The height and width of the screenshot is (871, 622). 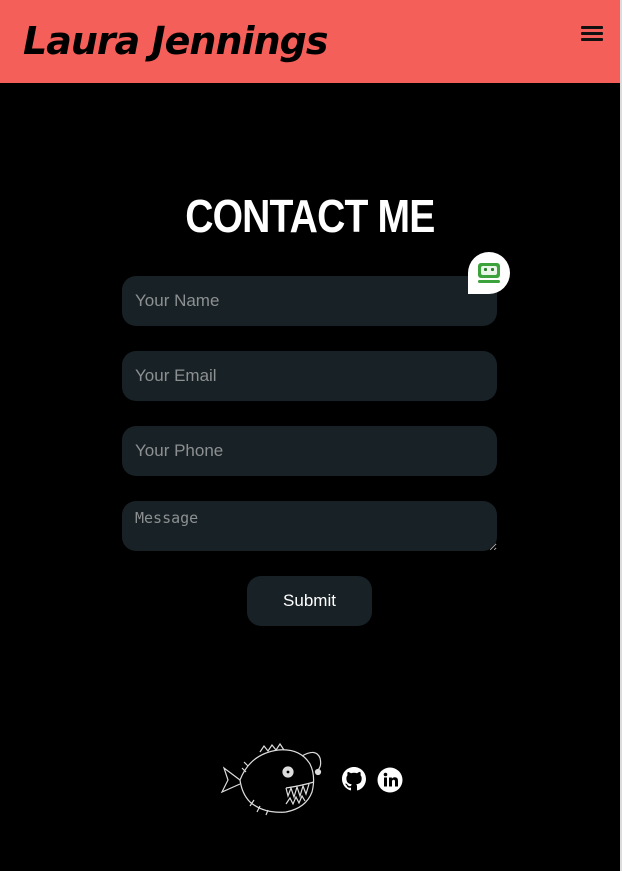 I want to click on site-header: Laura Jennings, so click(x=310, y=41).